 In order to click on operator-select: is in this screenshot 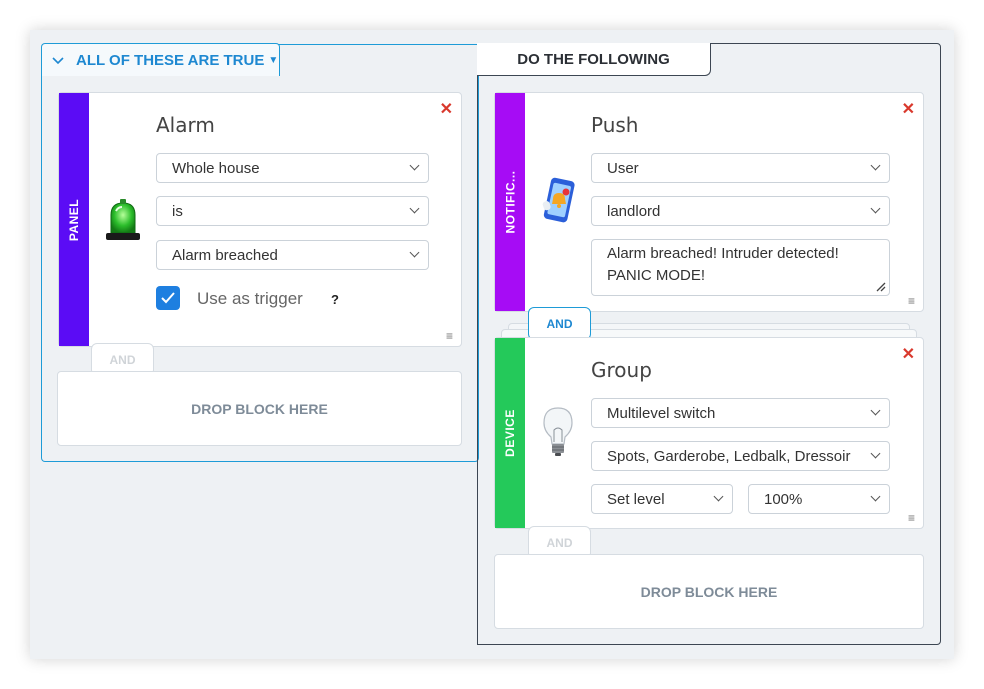, I will do `click(292, 211)`.